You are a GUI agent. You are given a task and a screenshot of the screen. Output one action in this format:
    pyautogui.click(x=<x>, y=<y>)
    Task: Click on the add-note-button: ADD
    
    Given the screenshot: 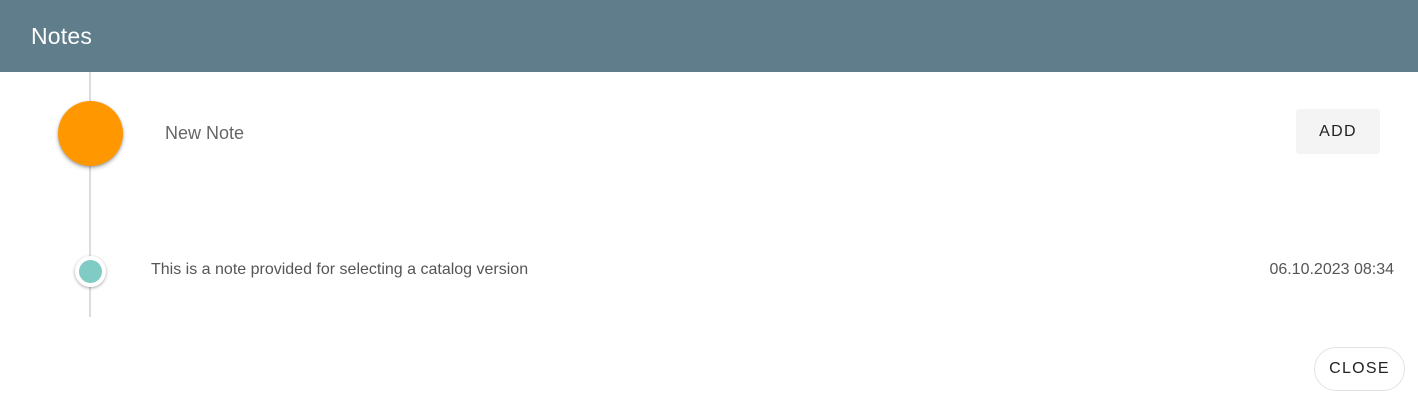 What is the action you would take?
    pyautogui.click(x=1338, y=131)
    